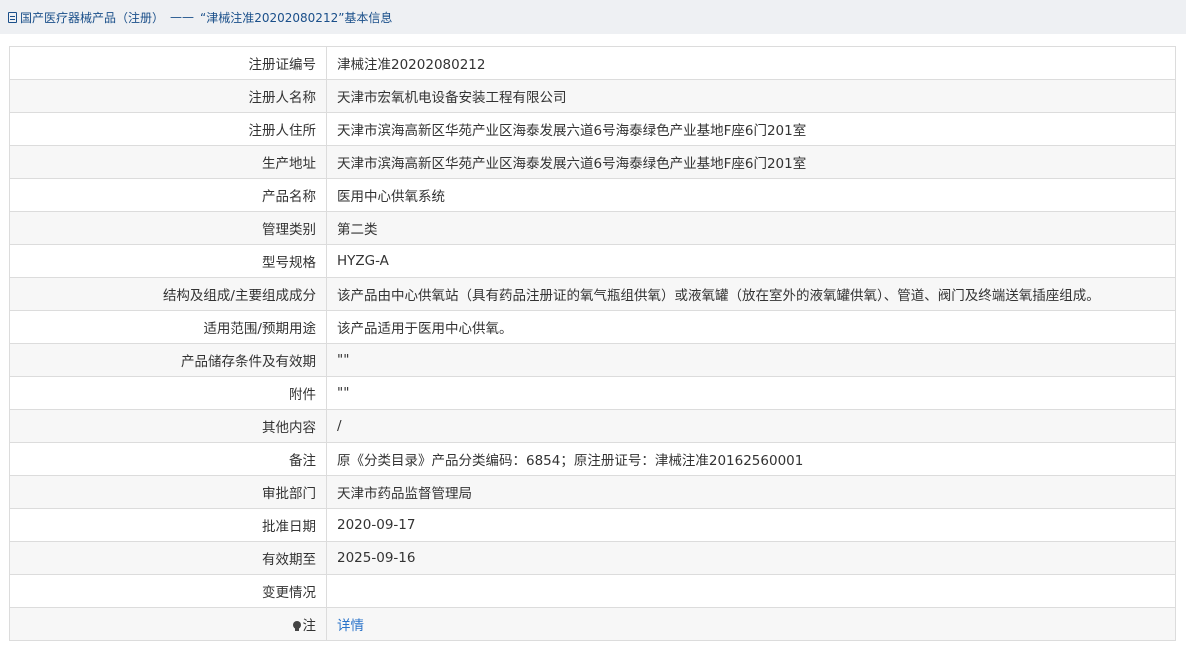  I want to click on row-label: 结构及组成/主要组成成分, so click(168, 294).